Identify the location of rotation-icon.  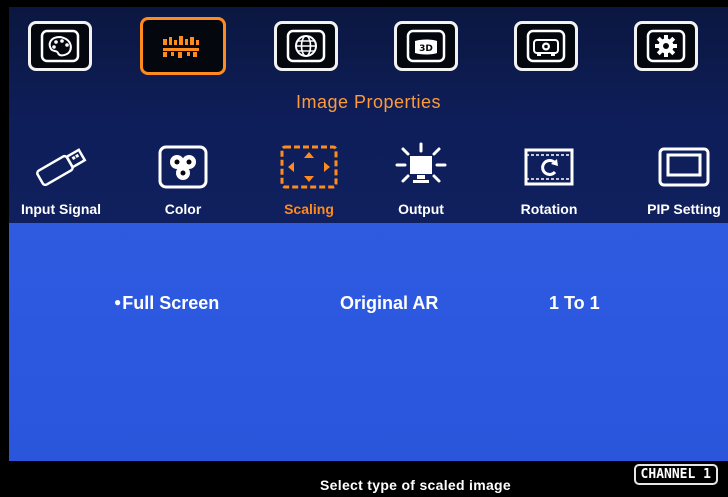
(549, 167).